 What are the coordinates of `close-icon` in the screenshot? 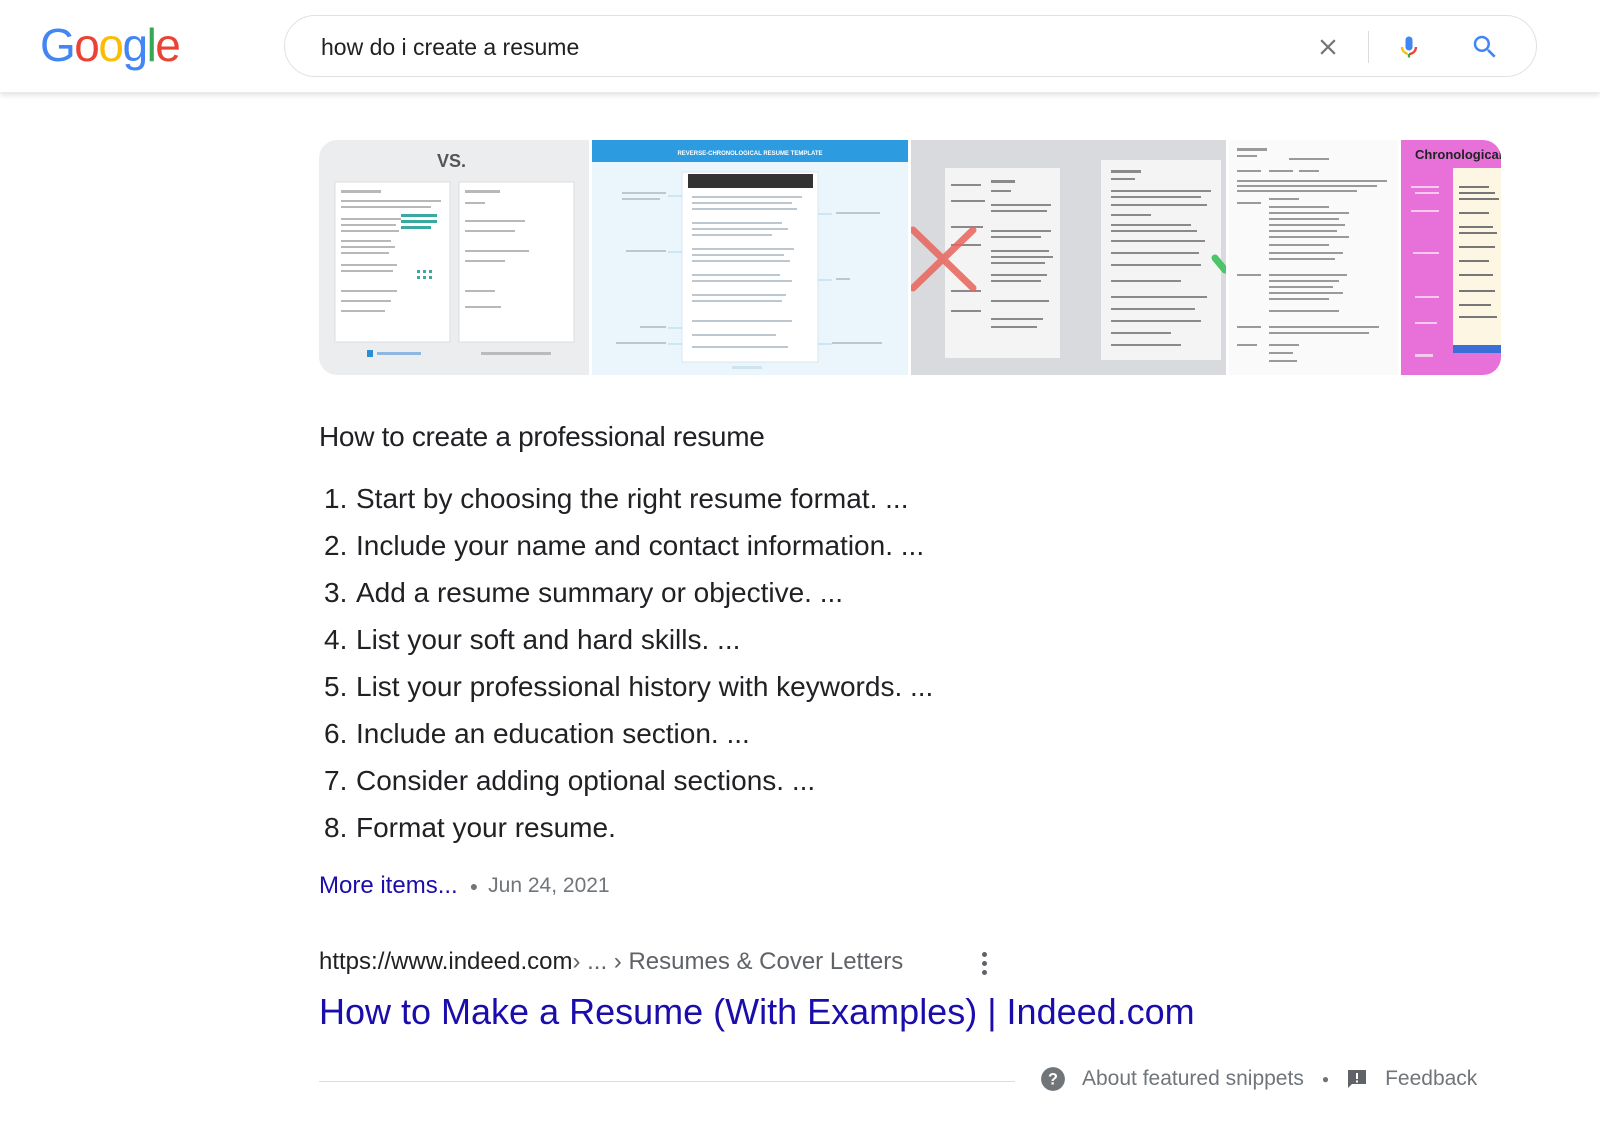 It's located at (1328, 47).